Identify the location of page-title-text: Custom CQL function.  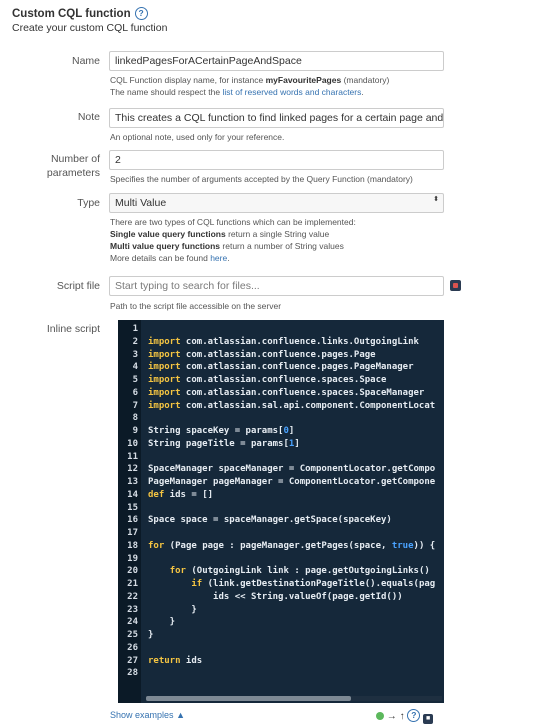
(71, 14).